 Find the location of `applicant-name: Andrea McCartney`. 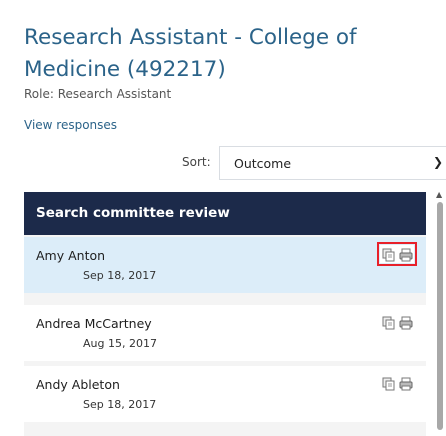

applicant-name: Andrea McCartney is located at coordinates (94, 323).